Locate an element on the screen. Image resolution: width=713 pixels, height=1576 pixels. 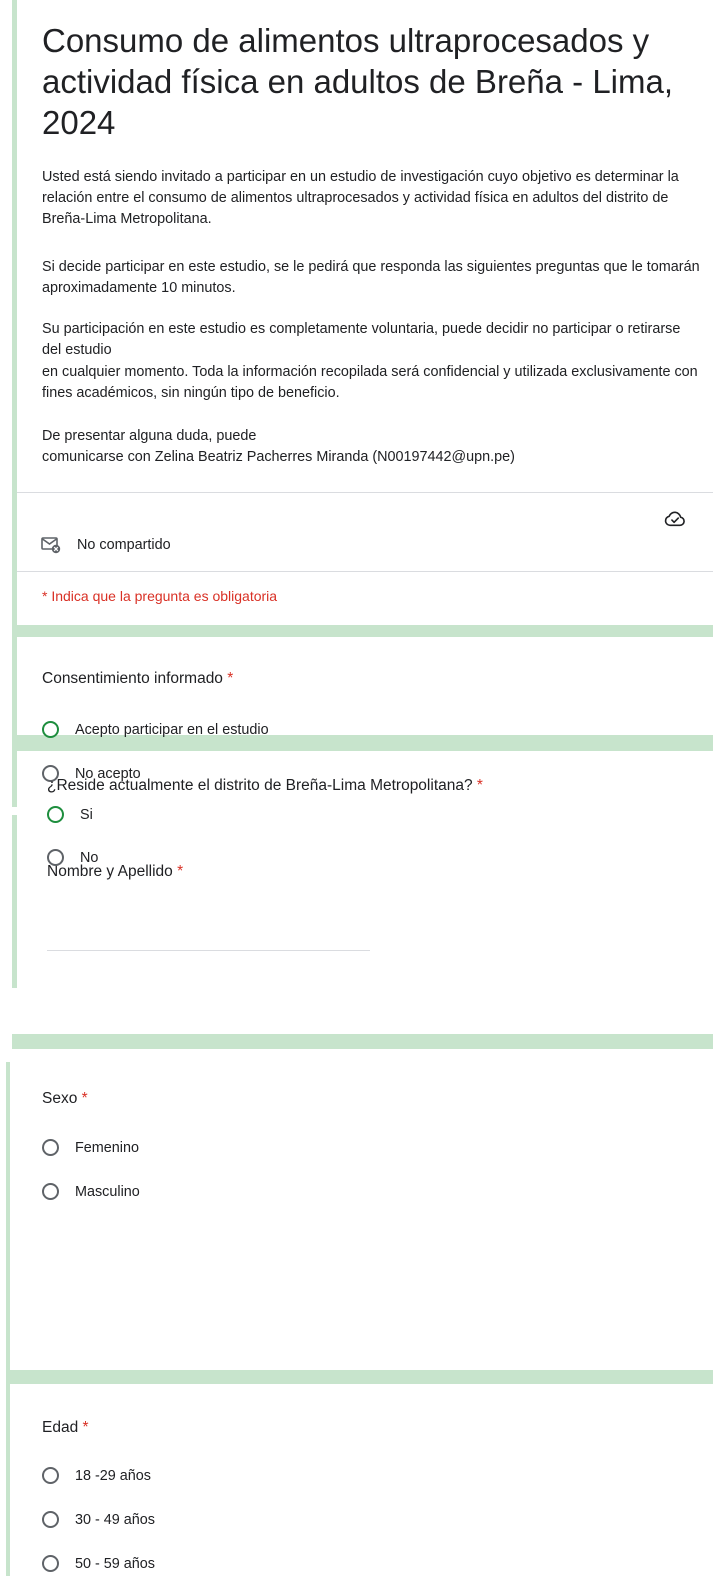
radio-option-age-30-49: 30 - 49 años is located at coordinates (98, 1519).